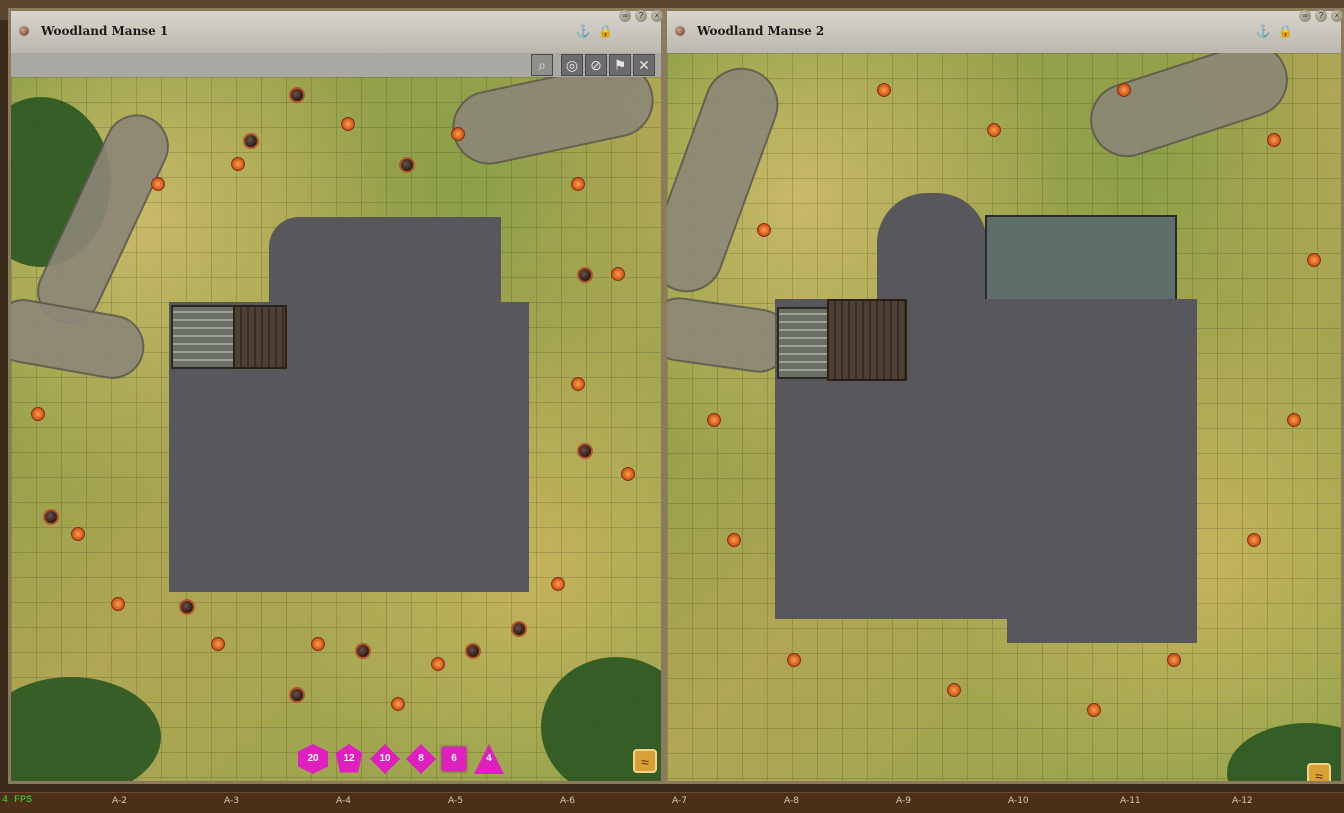 The height and width of the screenshot is (813, 1344). I want to click on flag-icon: ⚑, so click(620, 65).